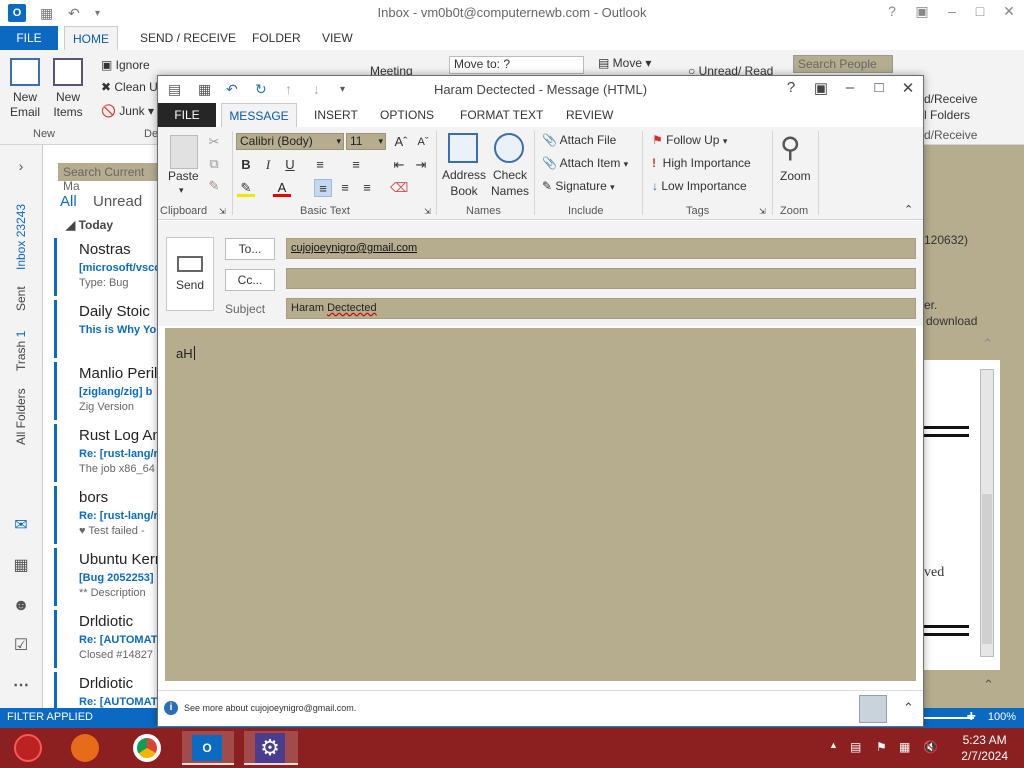 The width and height of the screenshot is (1024, 768). What do you see at coordinates (855, 747) in the screenshot?
I see `action-center-icon: ▤` at bounding box center [855, 747].